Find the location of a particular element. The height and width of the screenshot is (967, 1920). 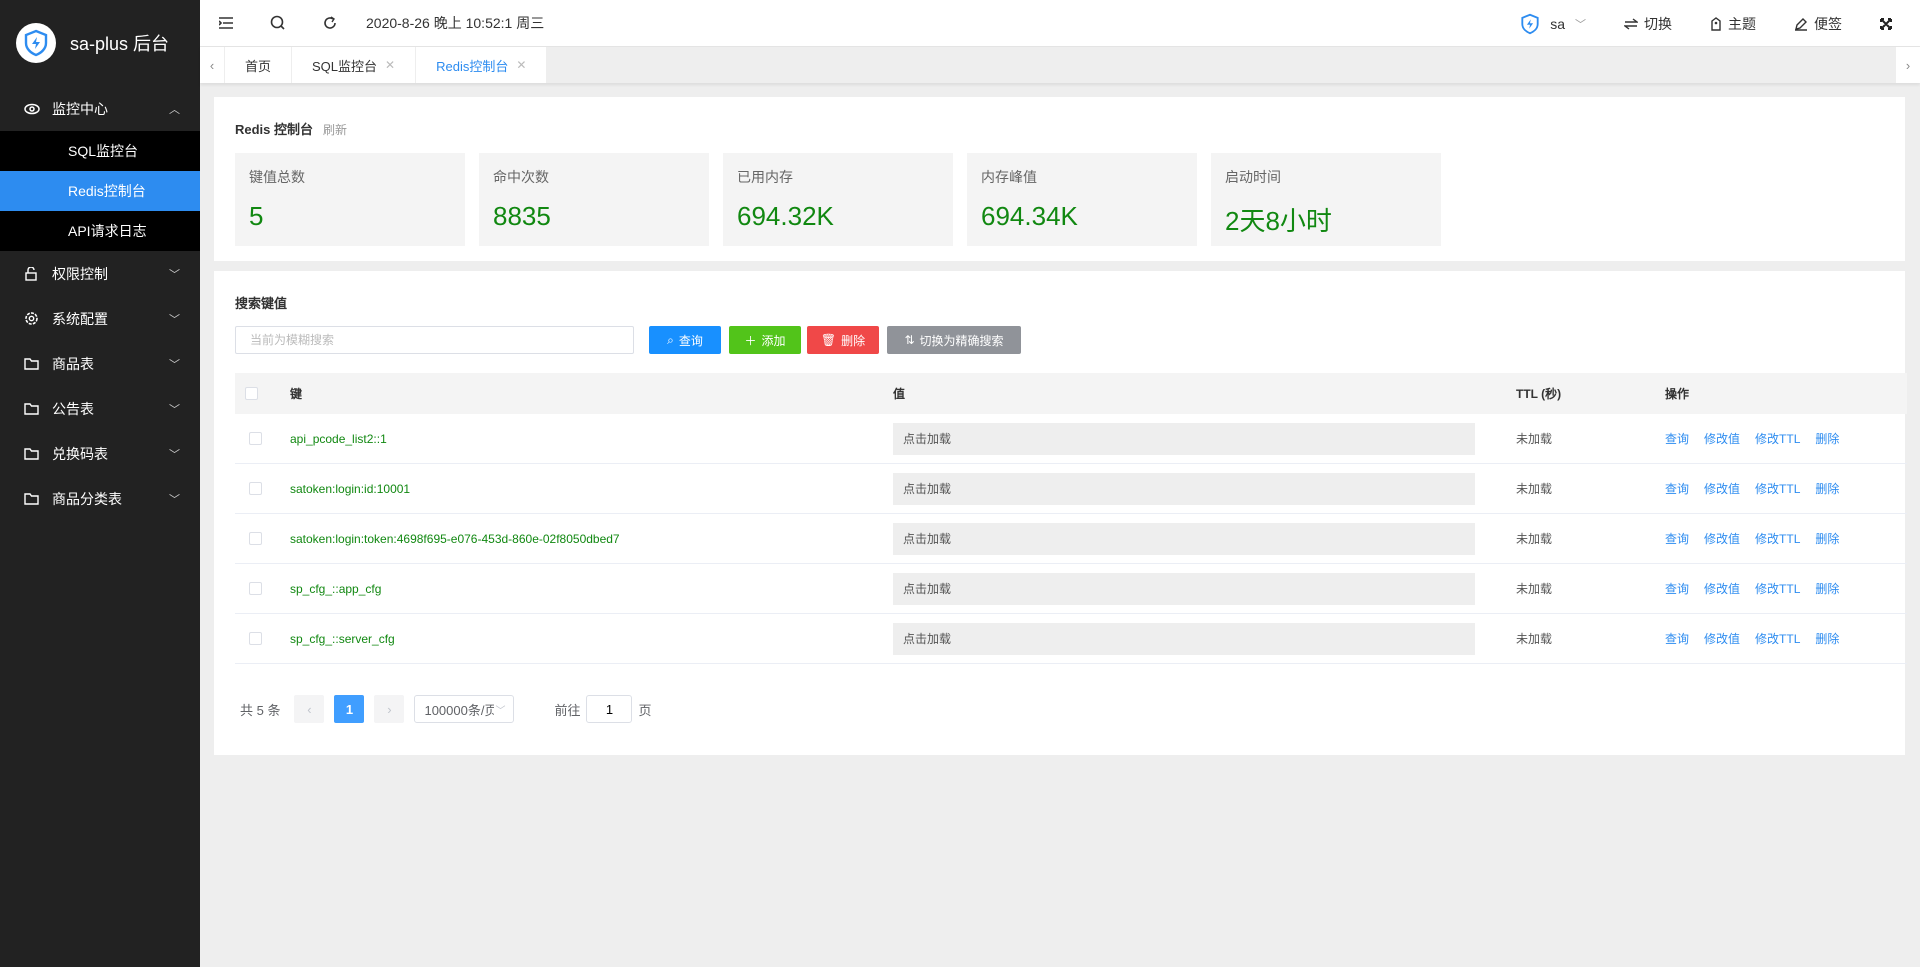

stat-label: 内存峰值 is located at coordinates (1009, 177).